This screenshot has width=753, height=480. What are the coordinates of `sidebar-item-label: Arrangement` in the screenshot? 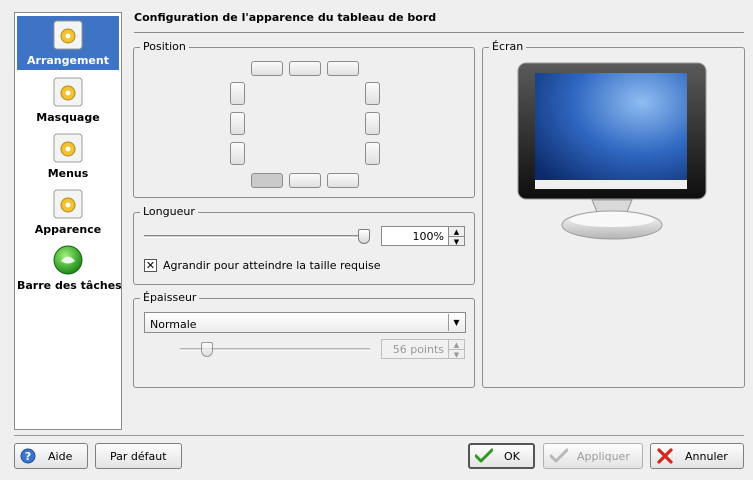 It's located at (68, 60).